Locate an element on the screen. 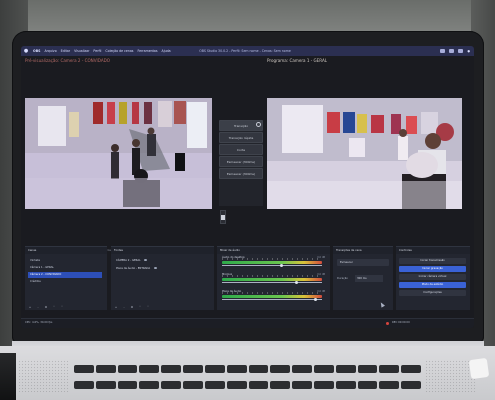 This screenshot has width=495, height=400. program-scene-image is located at coordinates (364, 153).